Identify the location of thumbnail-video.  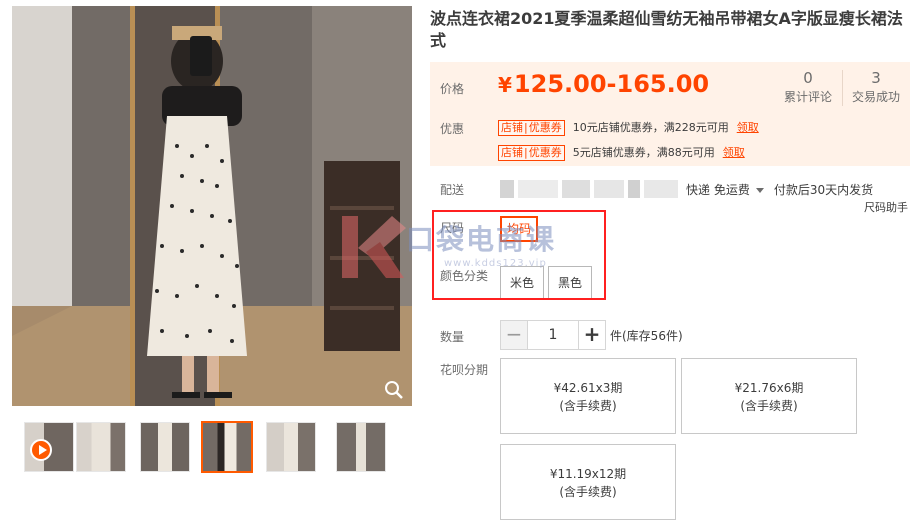
(49, 447).